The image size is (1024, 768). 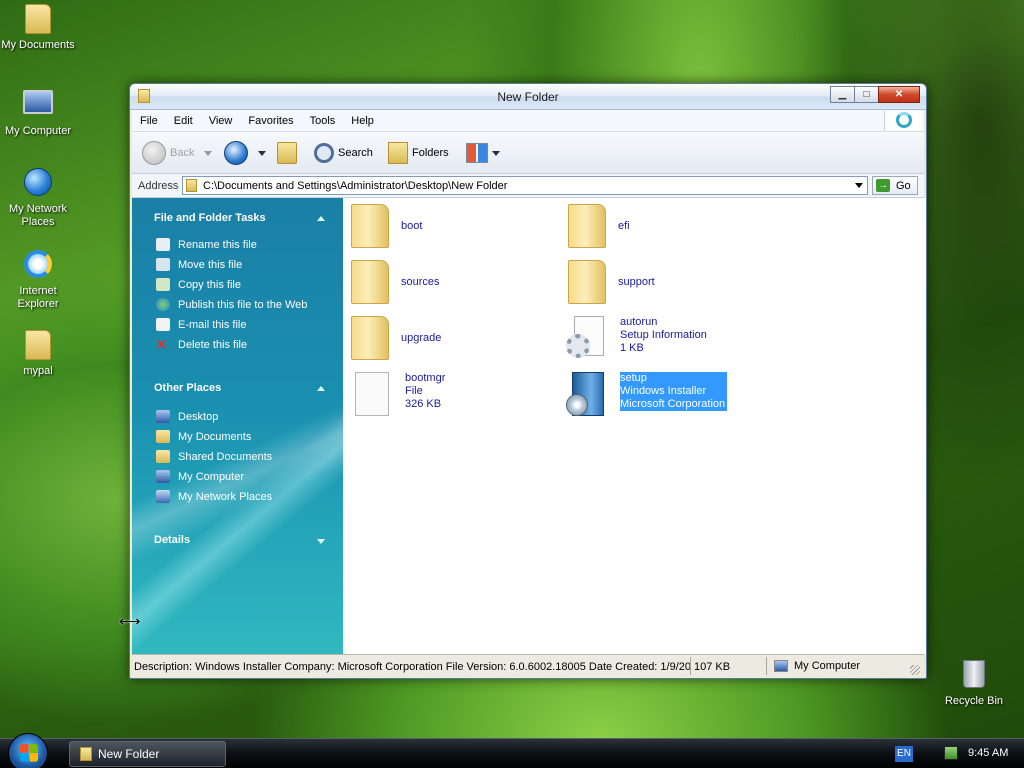 I want to click on task-label: Delete this file, so click(x=213, y=344).